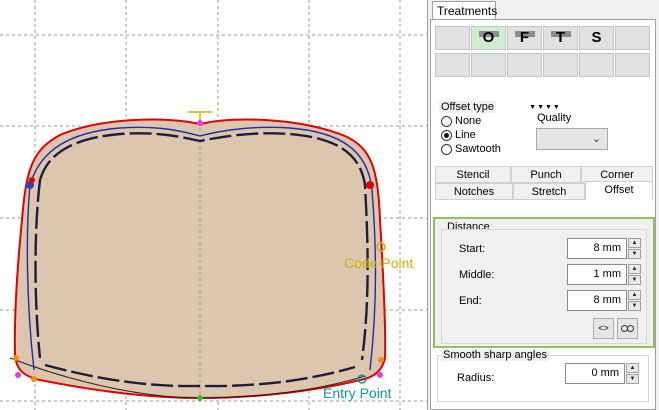  Describe the element at coordinates (18, 375) in the screenshot. I see `left-bottom-point` at that location.